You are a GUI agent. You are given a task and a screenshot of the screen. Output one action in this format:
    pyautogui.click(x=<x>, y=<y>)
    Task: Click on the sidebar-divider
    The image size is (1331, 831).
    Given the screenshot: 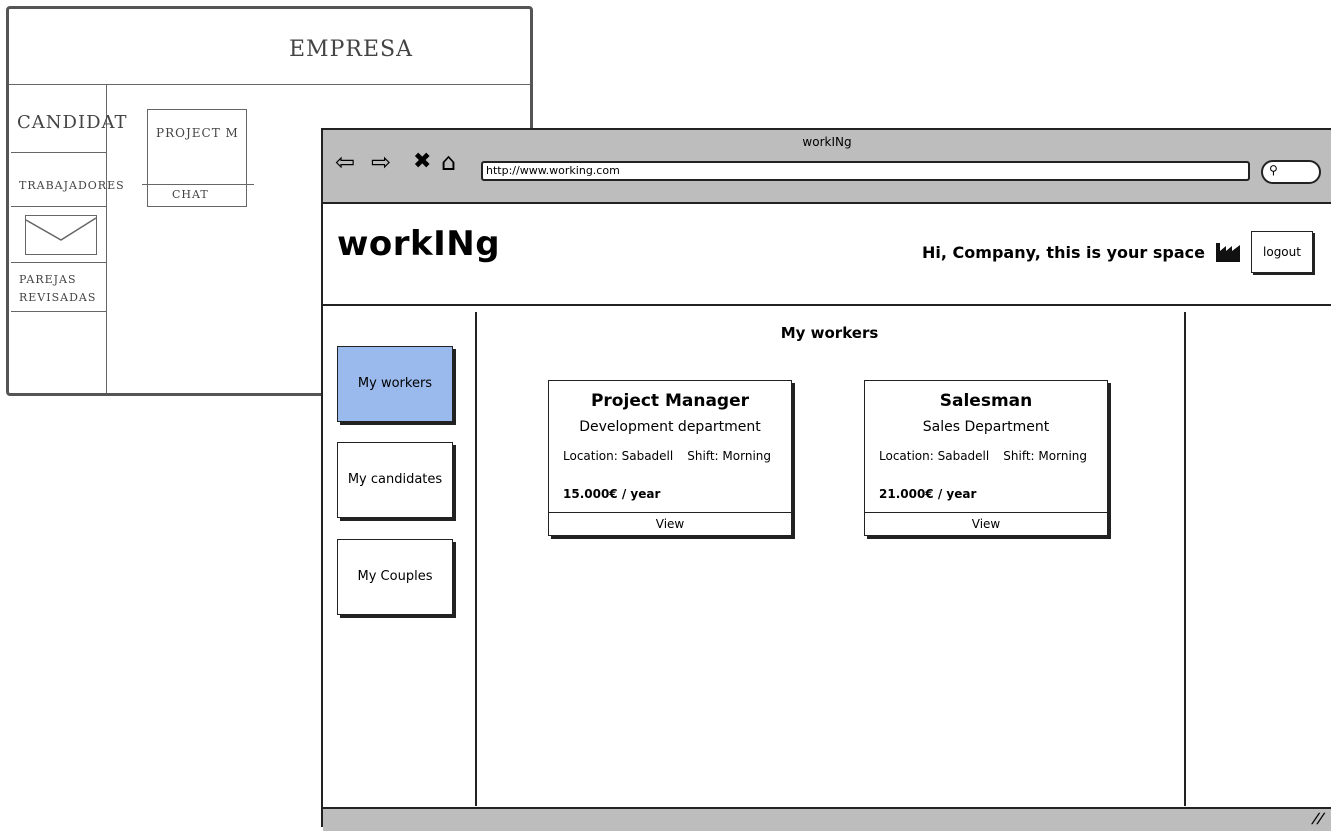 What is the action you would take?
    pyautogui.click(x=476, y=559)
    